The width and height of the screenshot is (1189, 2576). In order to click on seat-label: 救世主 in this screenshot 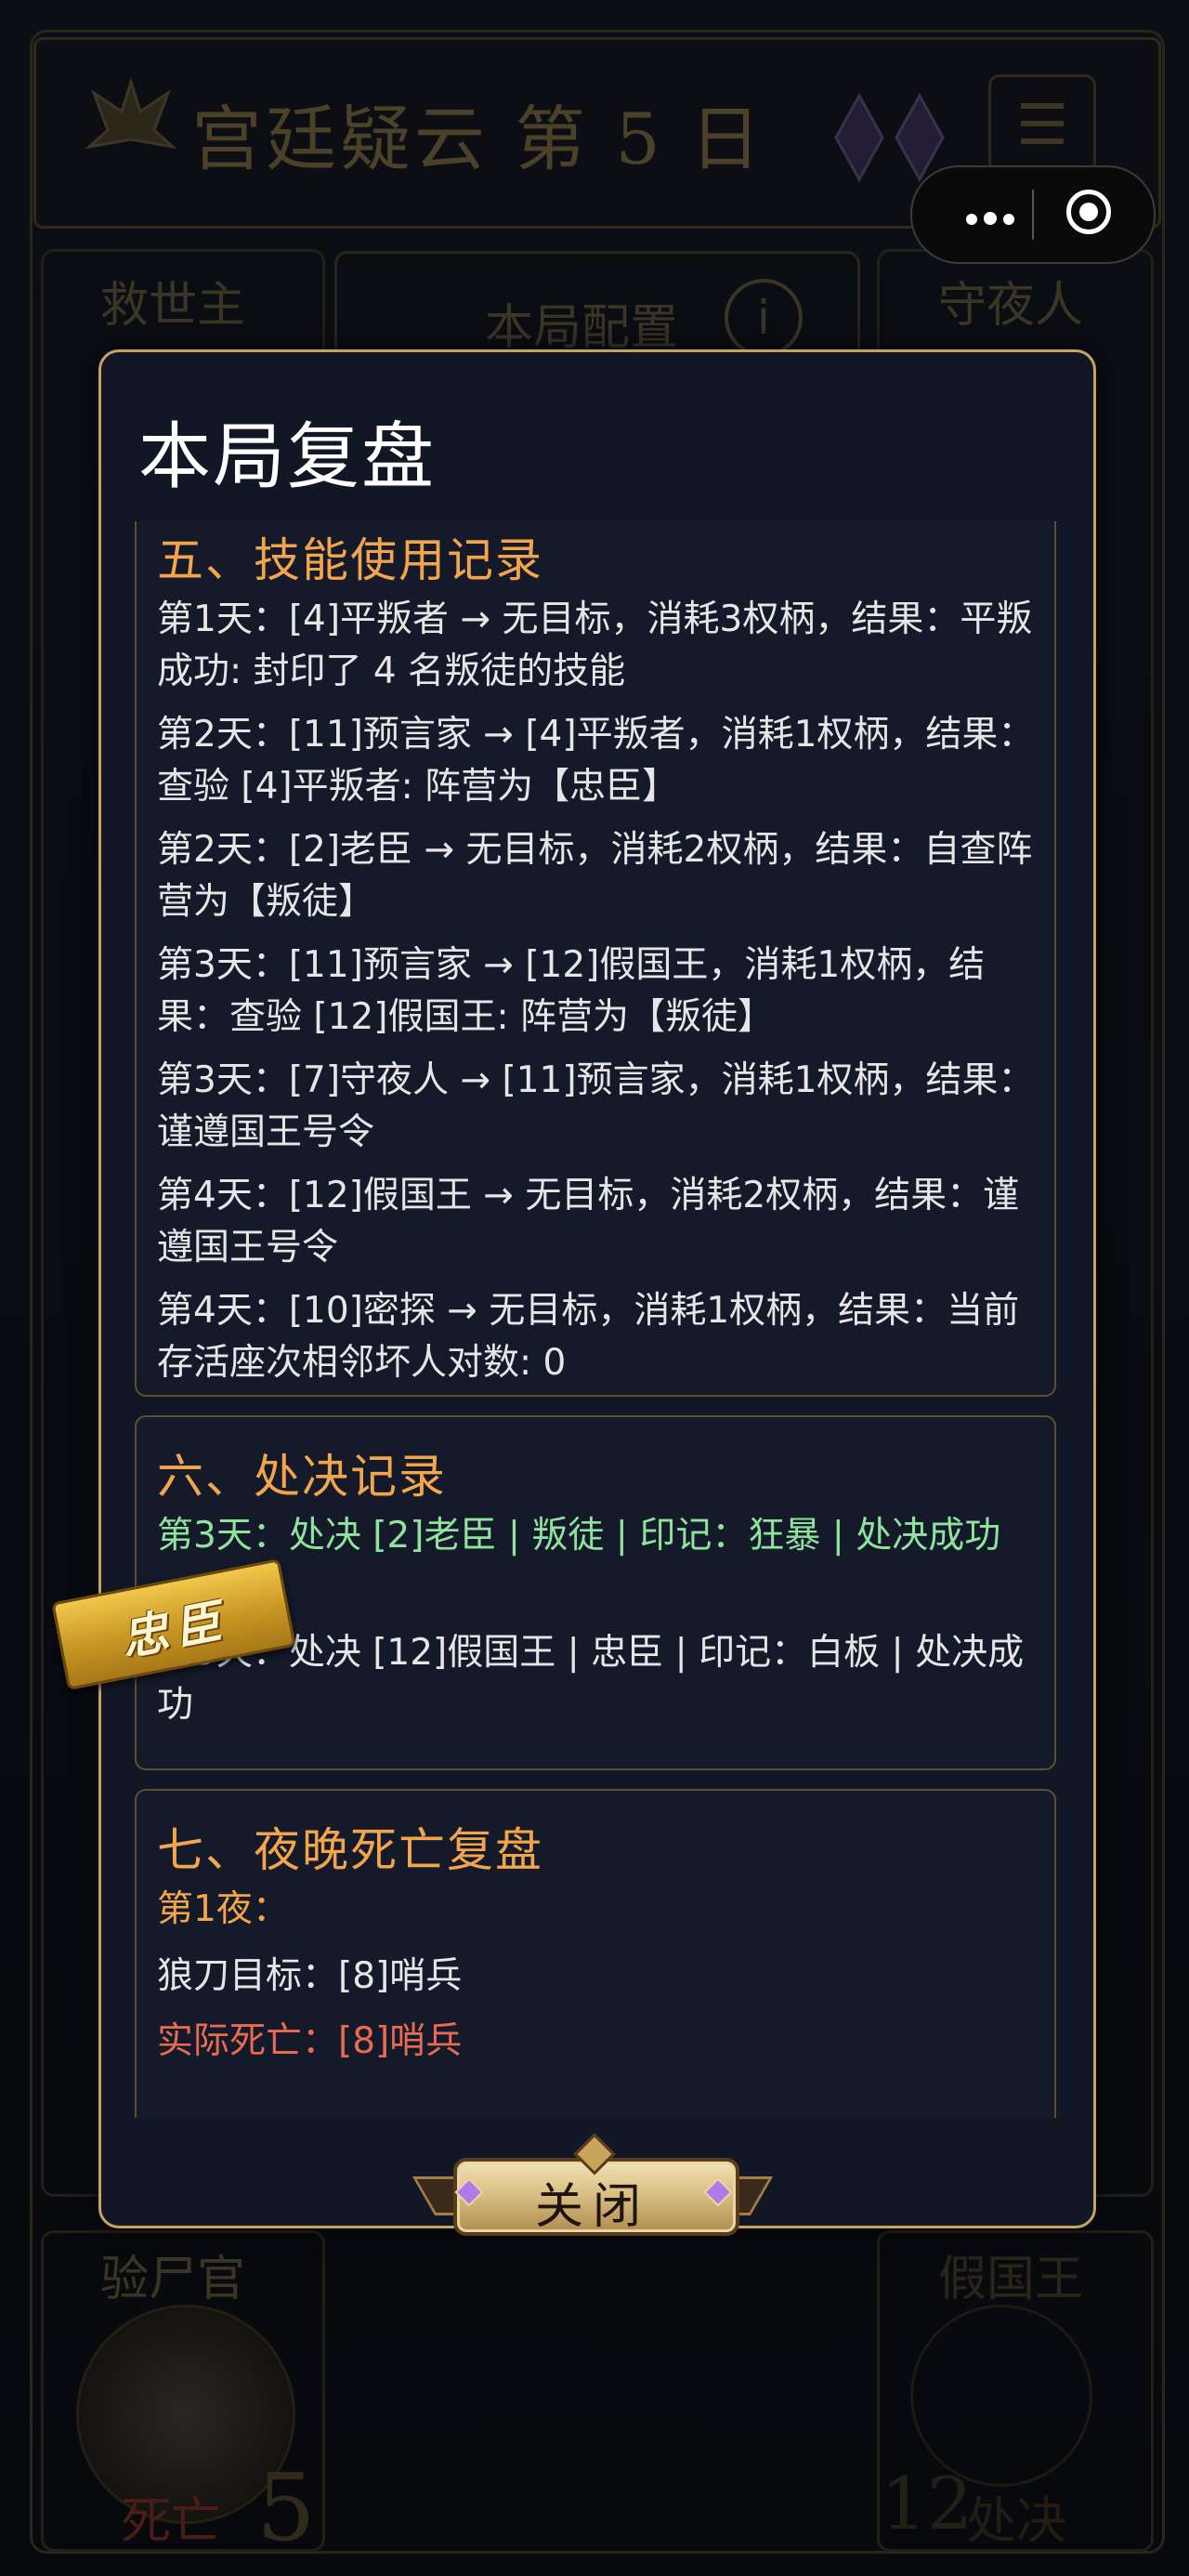, I will do `click(173, 306)`.